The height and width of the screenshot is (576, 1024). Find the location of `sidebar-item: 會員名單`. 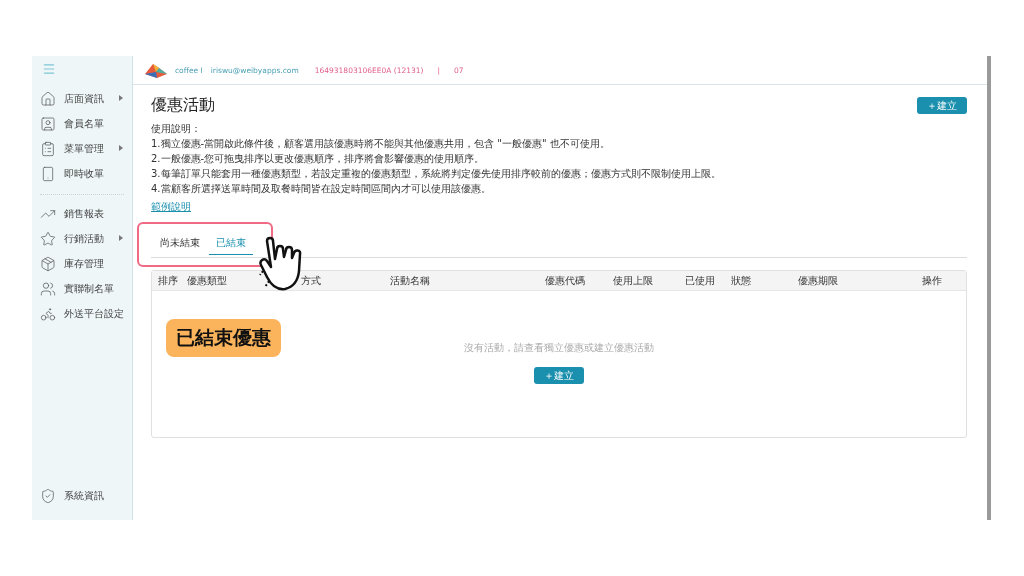

sidebar-item: 會員名單 is located at coordinates (82, 123).